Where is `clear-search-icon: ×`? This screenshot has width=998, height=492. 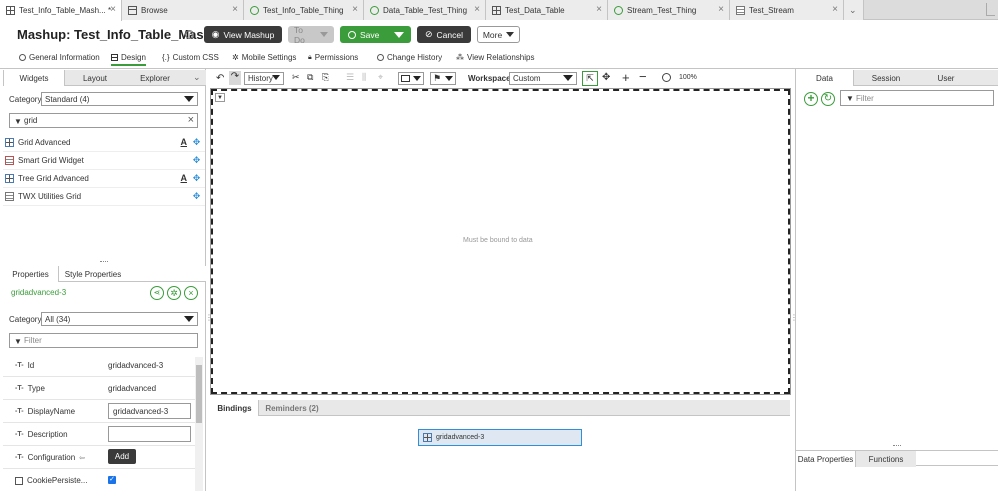 clear-search-icon: × is located at coordinates (191, 120).